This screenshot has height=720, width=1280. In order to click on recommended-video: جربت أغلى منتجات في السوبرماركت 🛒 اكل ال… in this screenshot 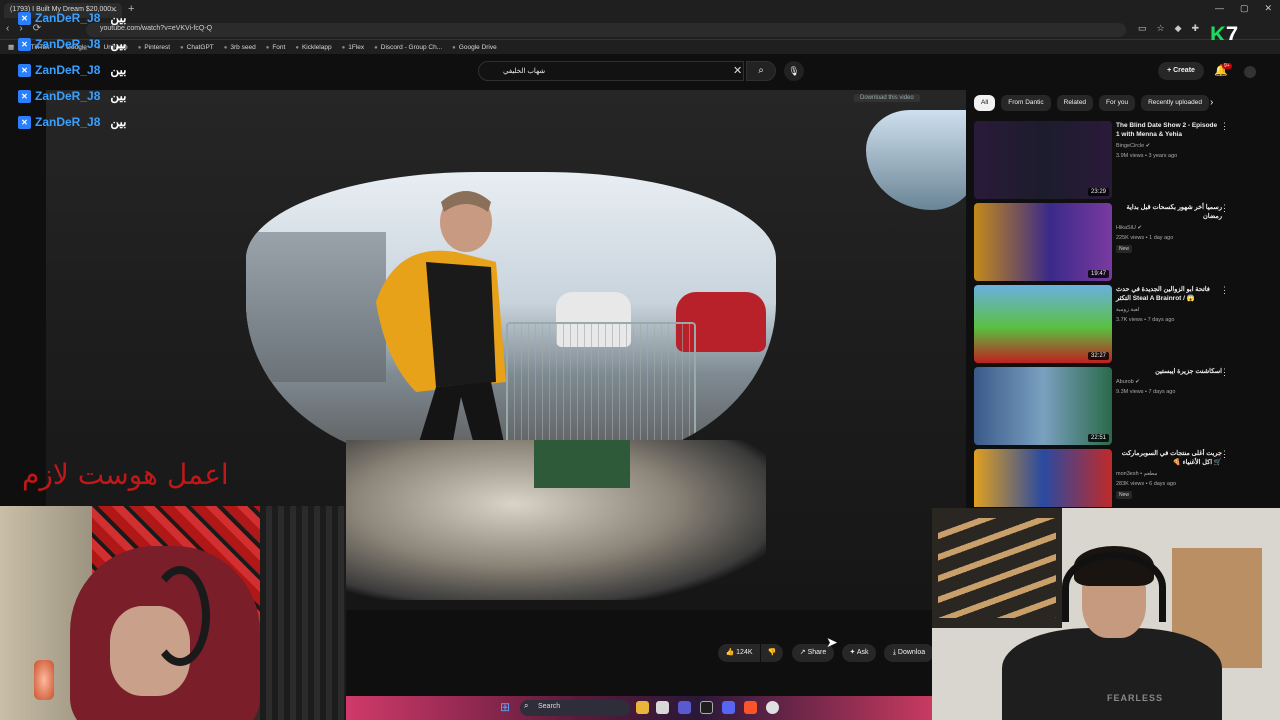, I will do `click(1124, 478)`.